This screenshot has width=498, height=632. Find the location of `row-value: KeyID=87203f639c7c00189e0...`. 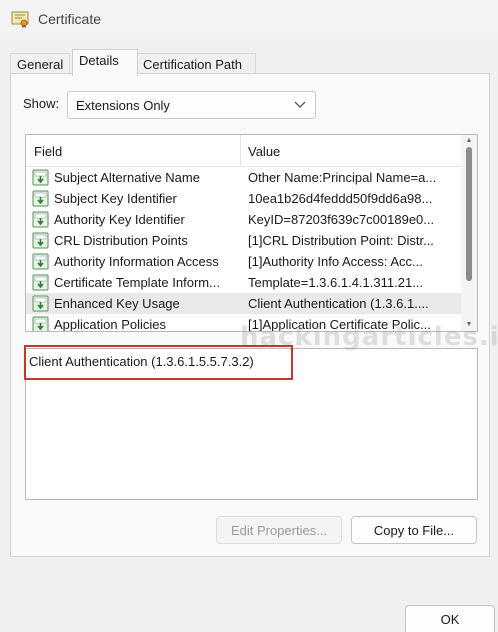

row-value: KeyID=87203f639c7c00189e0... is located at coordinates (341, 219).